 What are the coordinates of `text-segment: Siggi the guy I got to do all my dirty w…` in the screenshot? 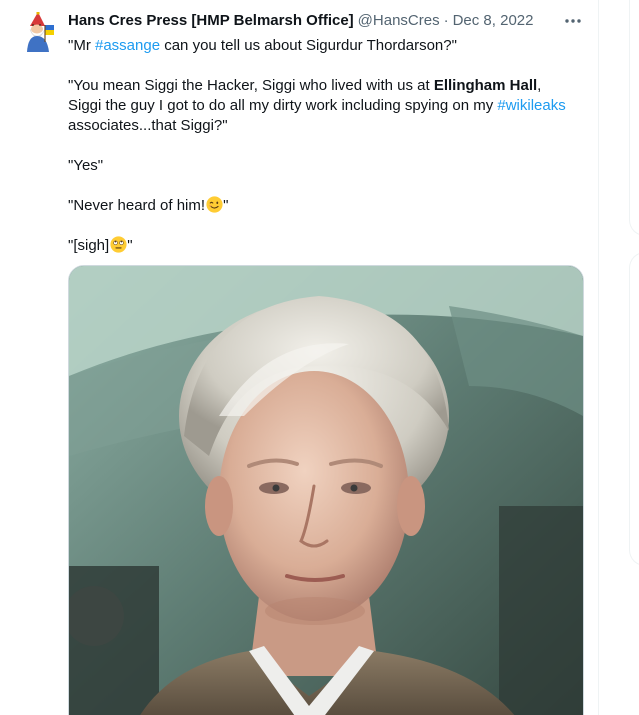 It's located at (283, 105).